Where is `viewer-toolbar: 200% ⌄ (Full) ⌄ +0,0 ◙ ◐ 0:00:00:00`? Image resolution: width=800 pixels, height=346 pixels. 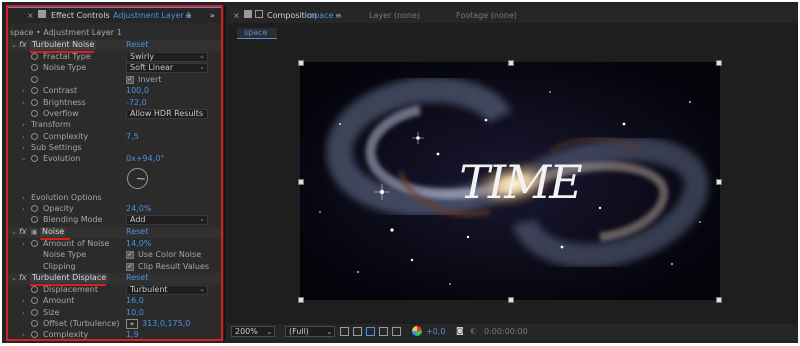 viewer-toolbar: 200% ⌄ (Full) ⌄ +0,0 ◙ ◐ 0:00:00:00 is located at coordinates (512, 332).